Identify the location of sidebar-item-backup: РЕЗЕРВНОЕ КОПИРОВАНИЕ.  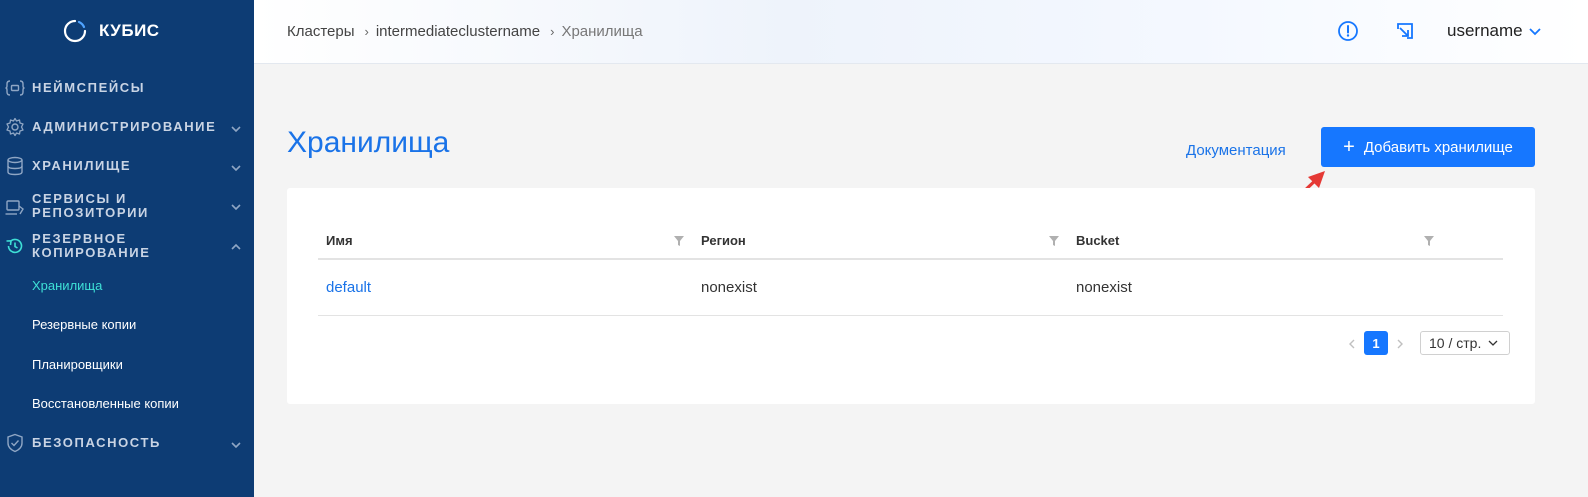
(127, 246).